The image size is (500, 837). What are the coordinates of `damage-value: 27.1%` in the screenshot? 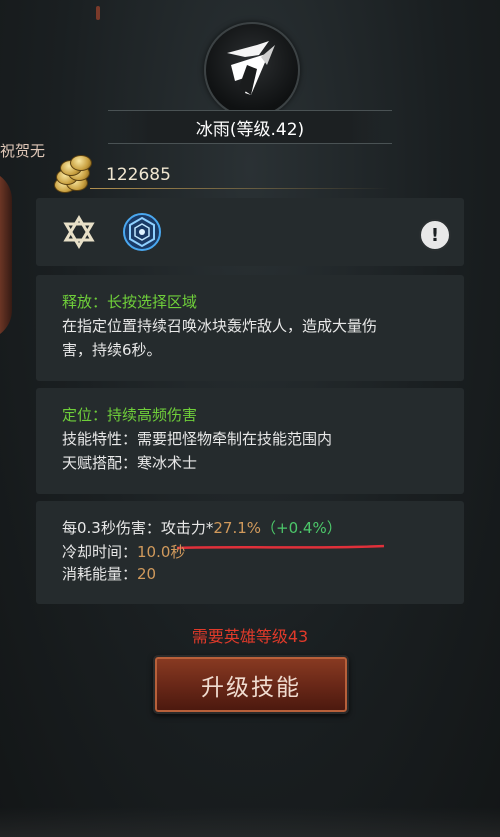 It's located at (237, 528).